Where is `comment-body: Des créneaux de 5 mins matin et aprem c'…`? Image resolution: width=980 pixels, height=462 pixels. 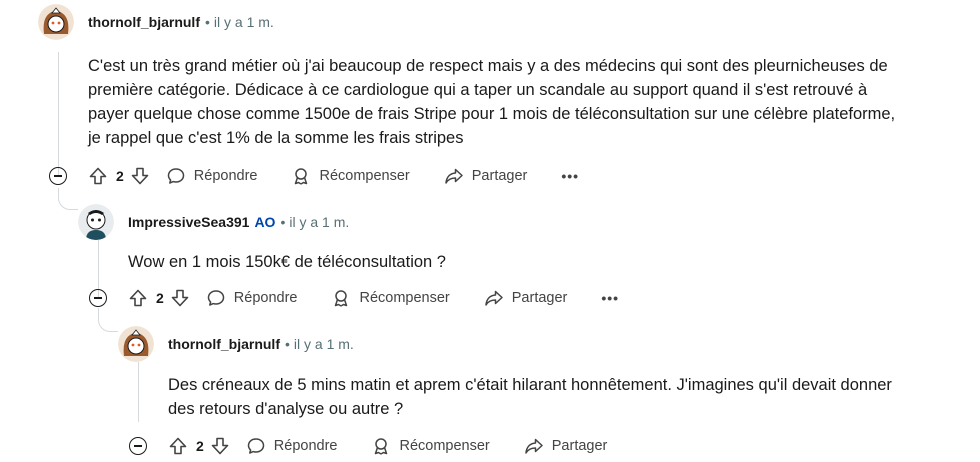
comment-body: Des créneaux de 5 mins matin et aprem c'… is located at coordinates (530, 397).